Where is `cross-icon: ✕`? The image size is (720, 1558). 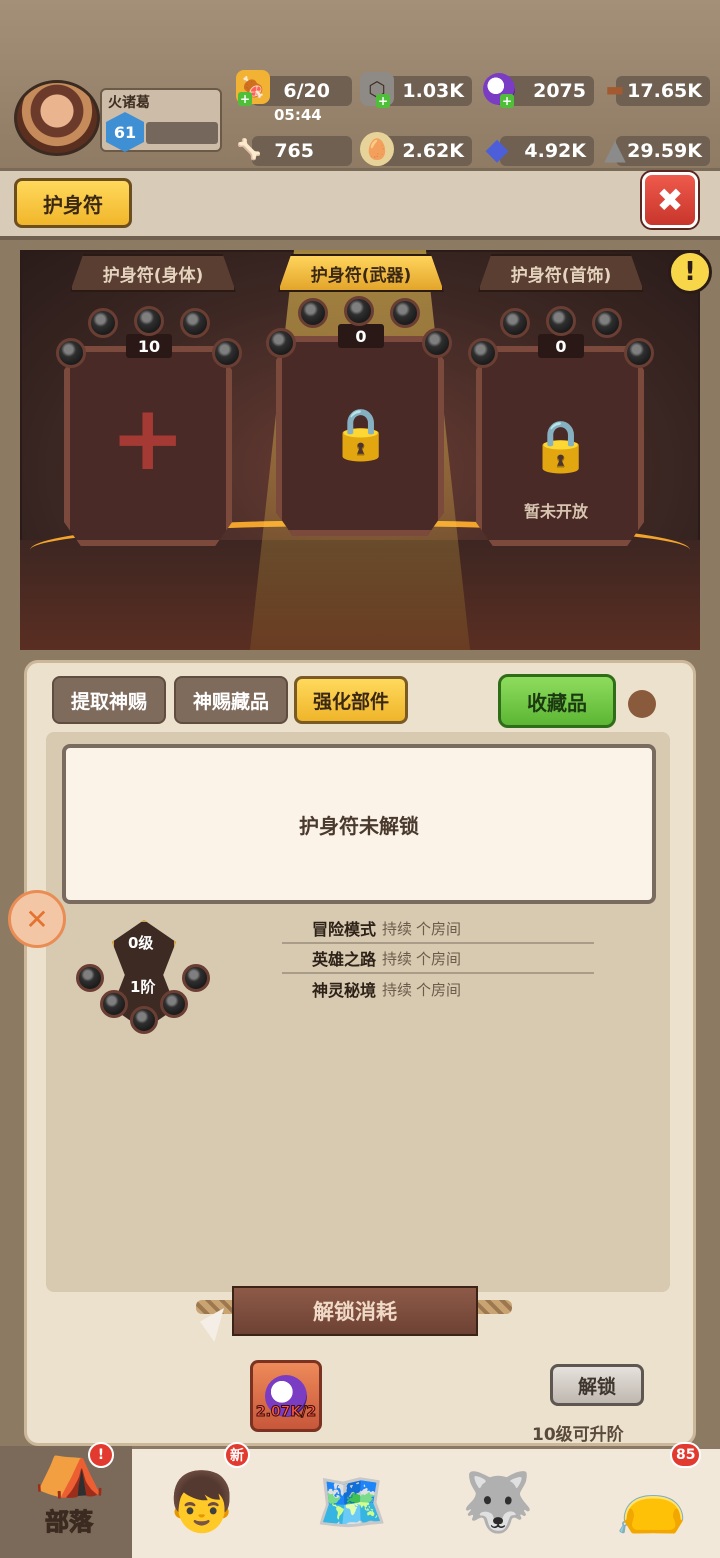 cross-icon: ✕ is located at coordinates (37, 919).